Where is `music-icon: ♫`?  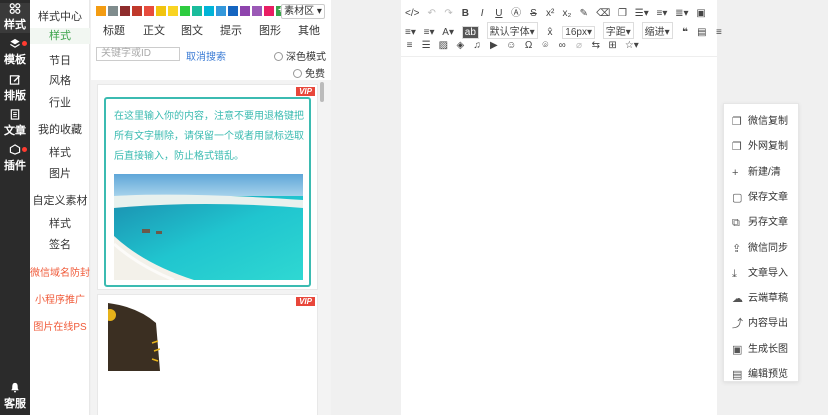
music-icon: ♫ is located at coordinates (477, 45).